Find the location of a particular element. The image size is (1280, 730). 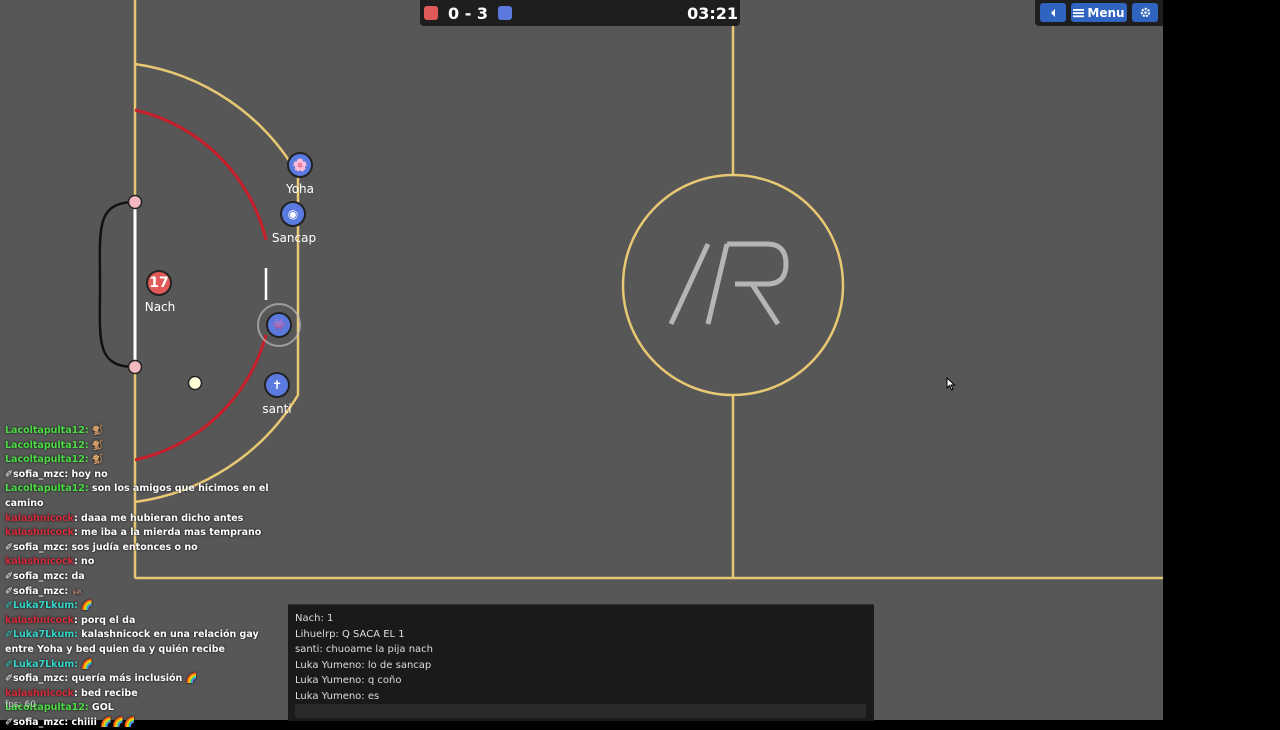

overlay-chat-line: kalashnicock: porq el da is located at coordinates (147, 621).